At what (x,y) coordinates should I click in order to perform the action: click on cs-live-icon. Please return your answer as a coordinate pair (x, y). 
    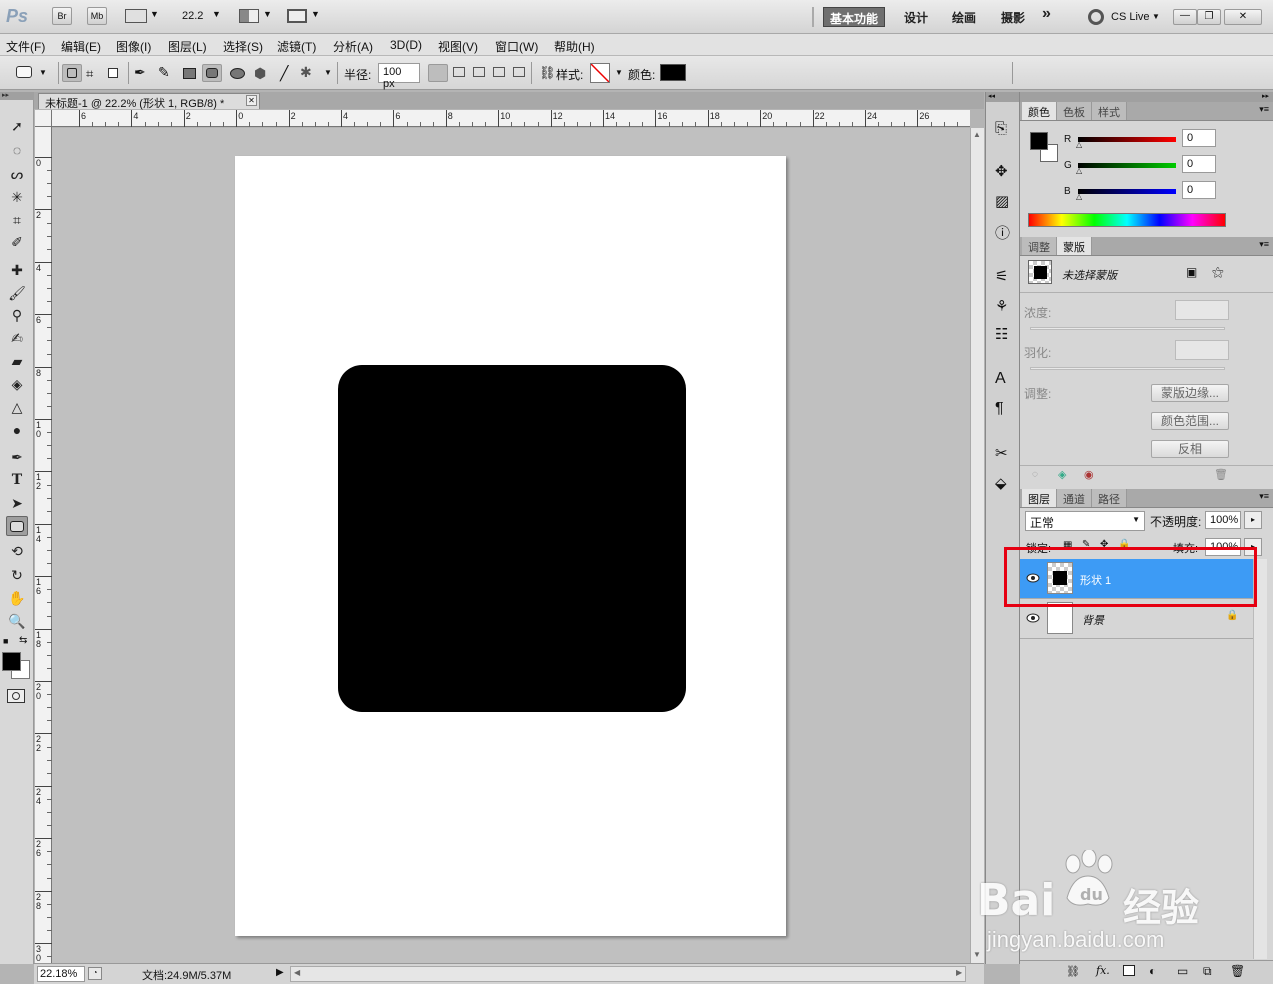
    Looking at the image, I should click on (1096, 17).